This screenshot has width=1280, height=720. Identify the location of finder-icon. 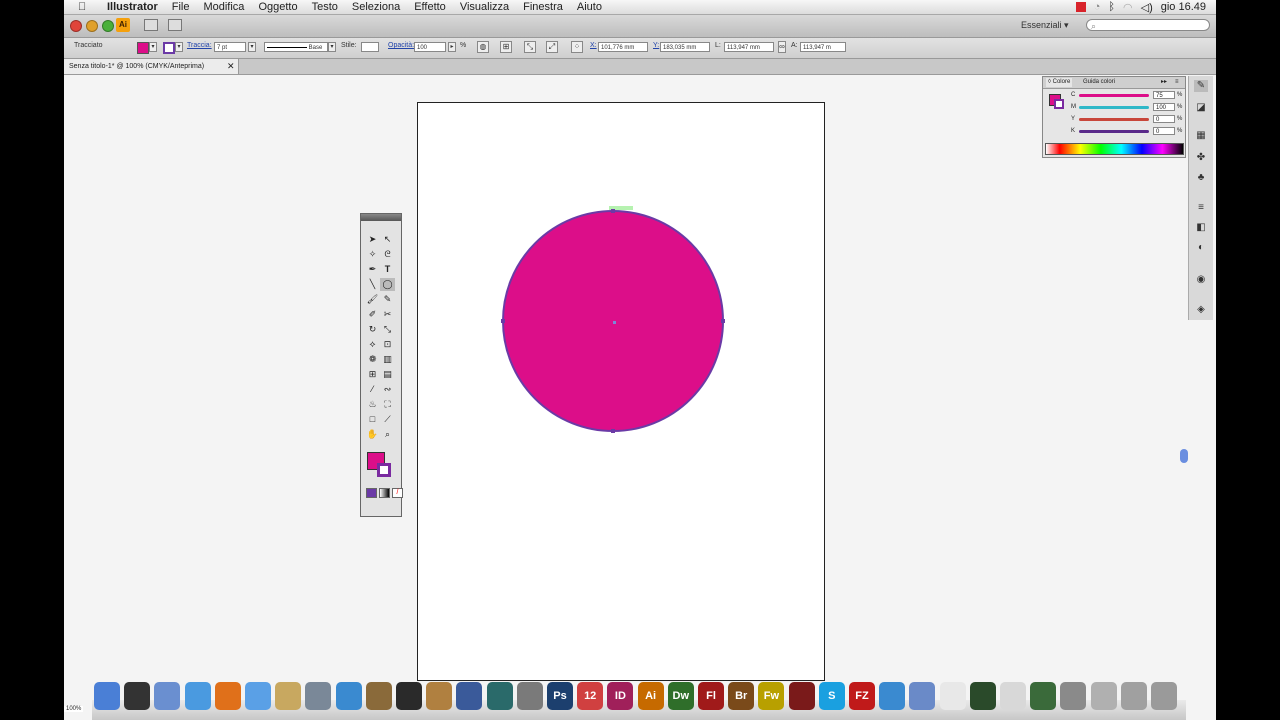
(107, 696).